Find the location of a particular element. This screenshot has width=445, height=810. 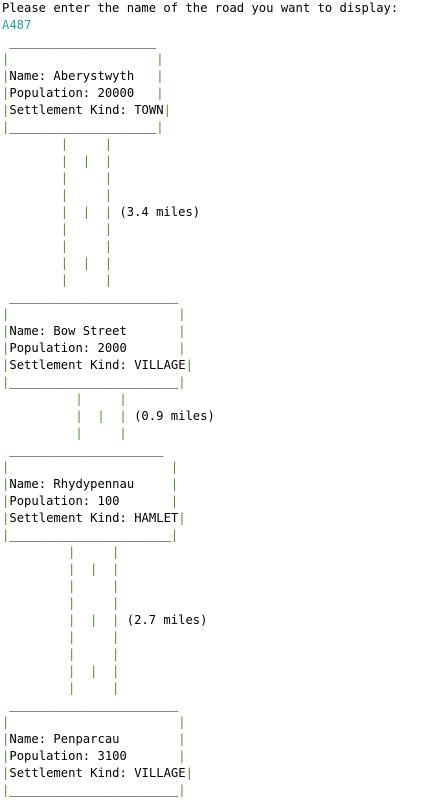

settlement-population: |Population: 100 | is located at coordinates (90, 501).